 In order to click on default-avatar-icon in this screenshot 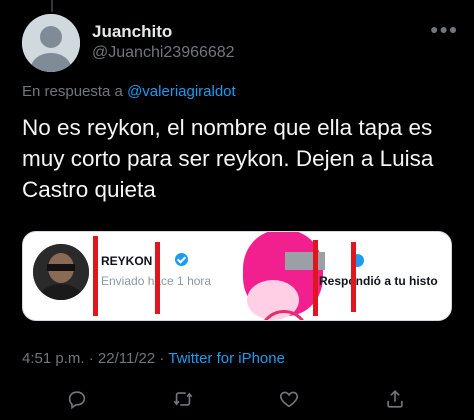, I will do `click(51, 43)`.